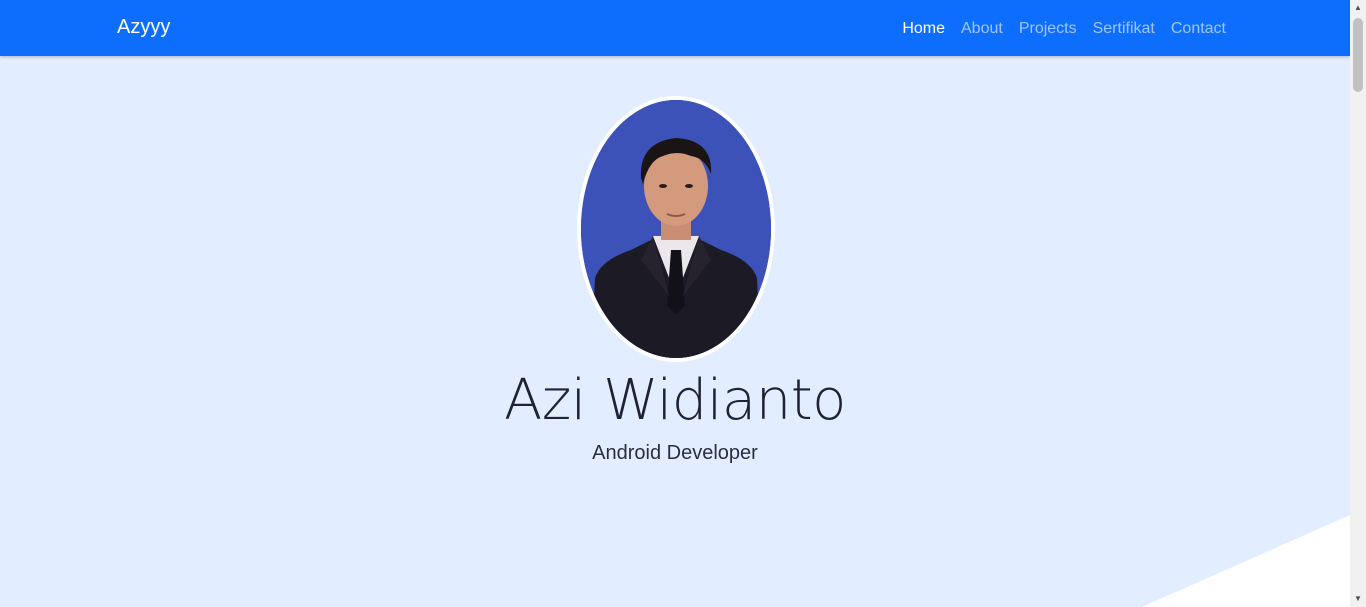 The width and height of the screenshot is (1366, 607). Describe the element at coordinates (675, 453) in the screenshot. I see `hero-role: Android Developer` at that location.